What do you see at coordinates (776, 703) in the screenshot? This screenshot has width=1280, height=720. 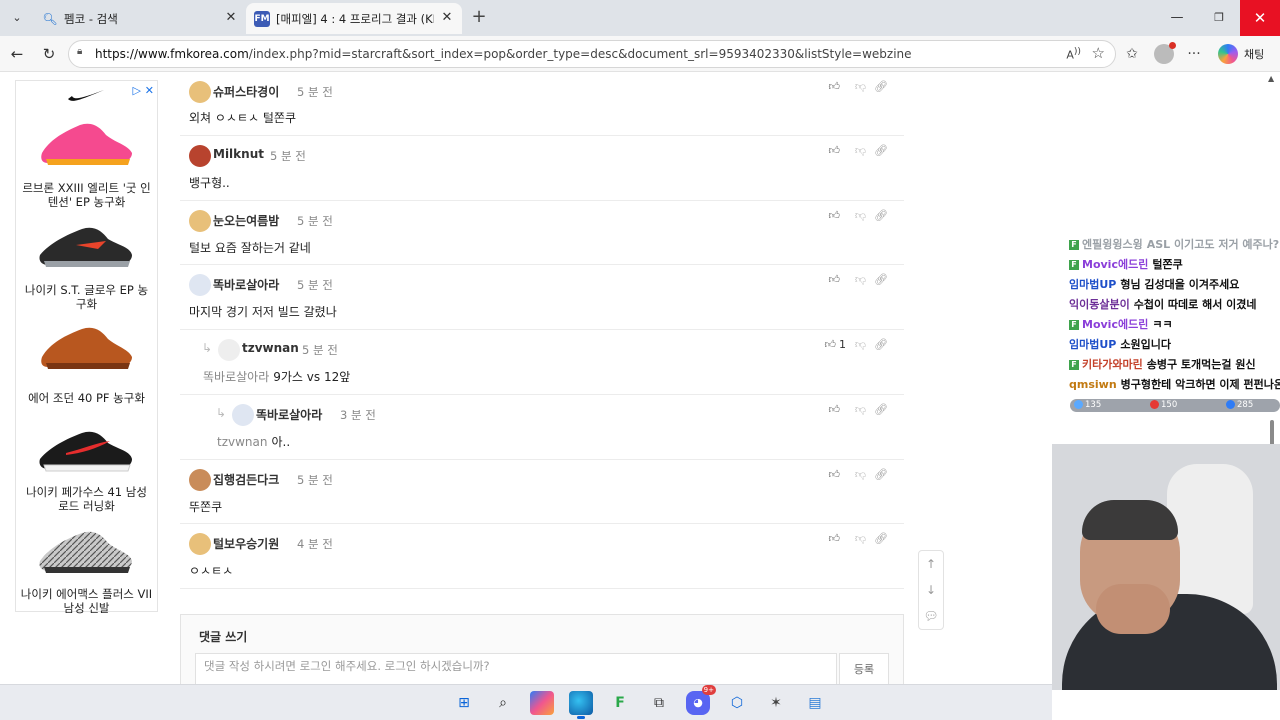 I see `game-icon: ✶` at bounding box center [776, 703].